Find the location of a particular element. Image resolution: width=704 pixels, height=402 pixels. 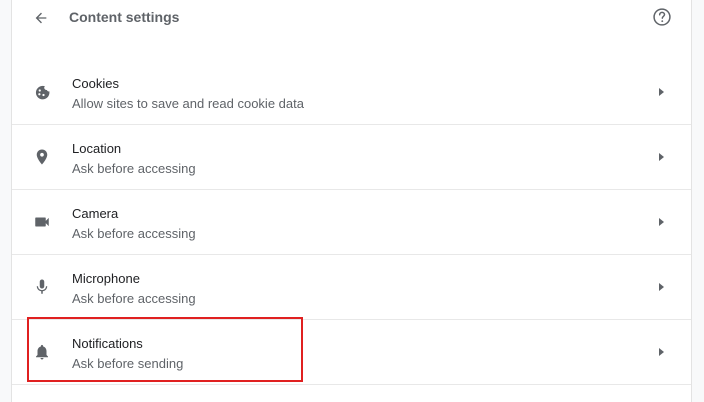

camera-icon is located at coordinates (42, 222).